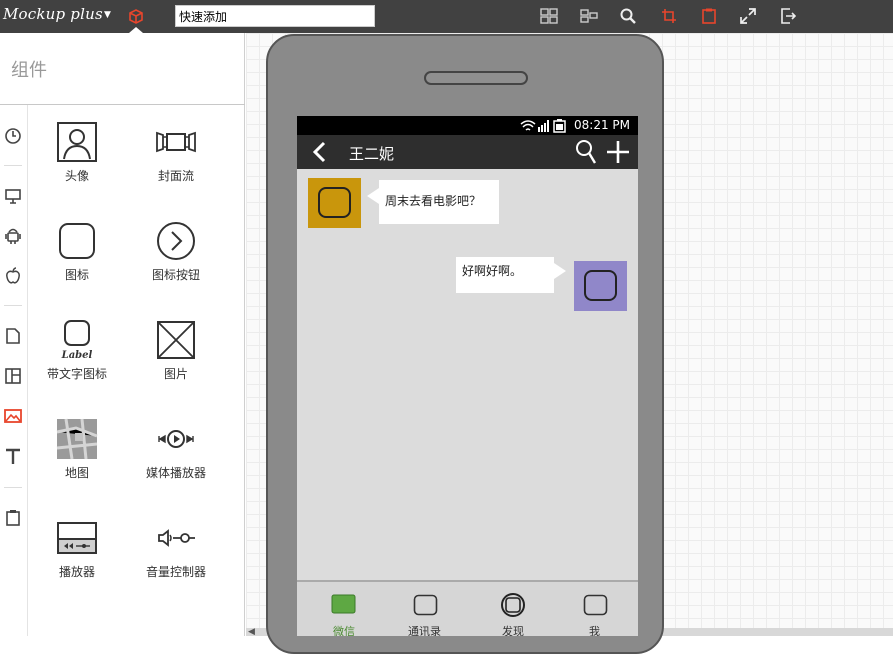 The width and height of the screenshot is (893, 654). I want to click on tab-label: 微信, so click(344, 630).